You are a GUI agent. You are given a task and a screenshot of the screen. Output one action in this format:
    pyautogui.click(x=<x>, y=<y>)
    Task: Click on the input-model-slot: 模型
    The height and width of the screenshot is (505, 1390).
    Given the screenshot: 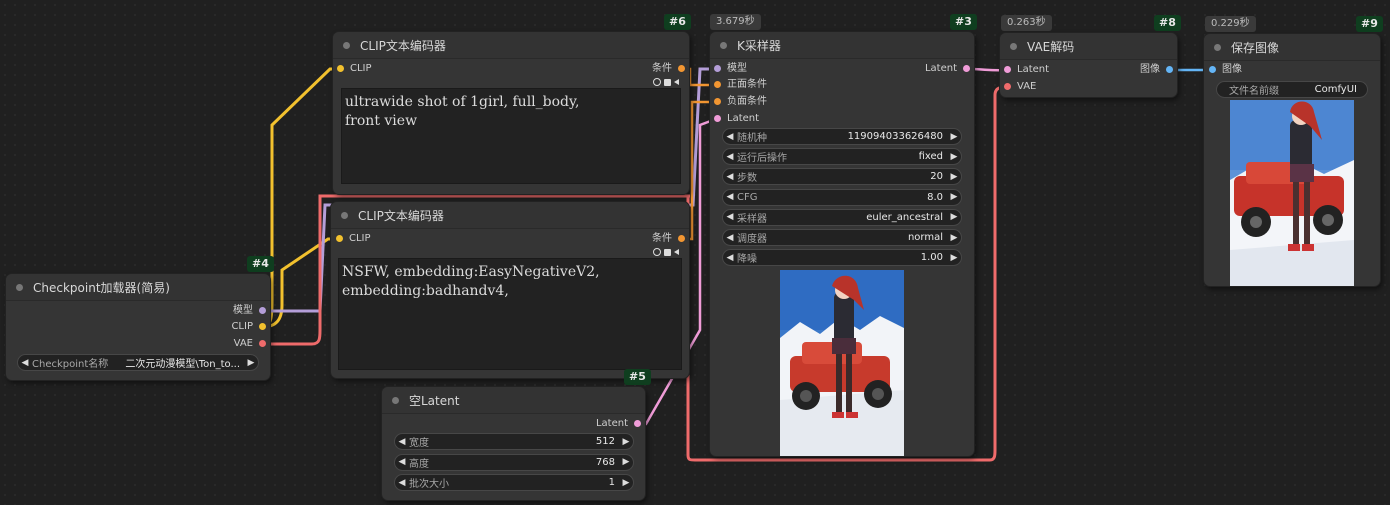 What is the action you would take?
    pyautogui.click(x=730, y=69)
    